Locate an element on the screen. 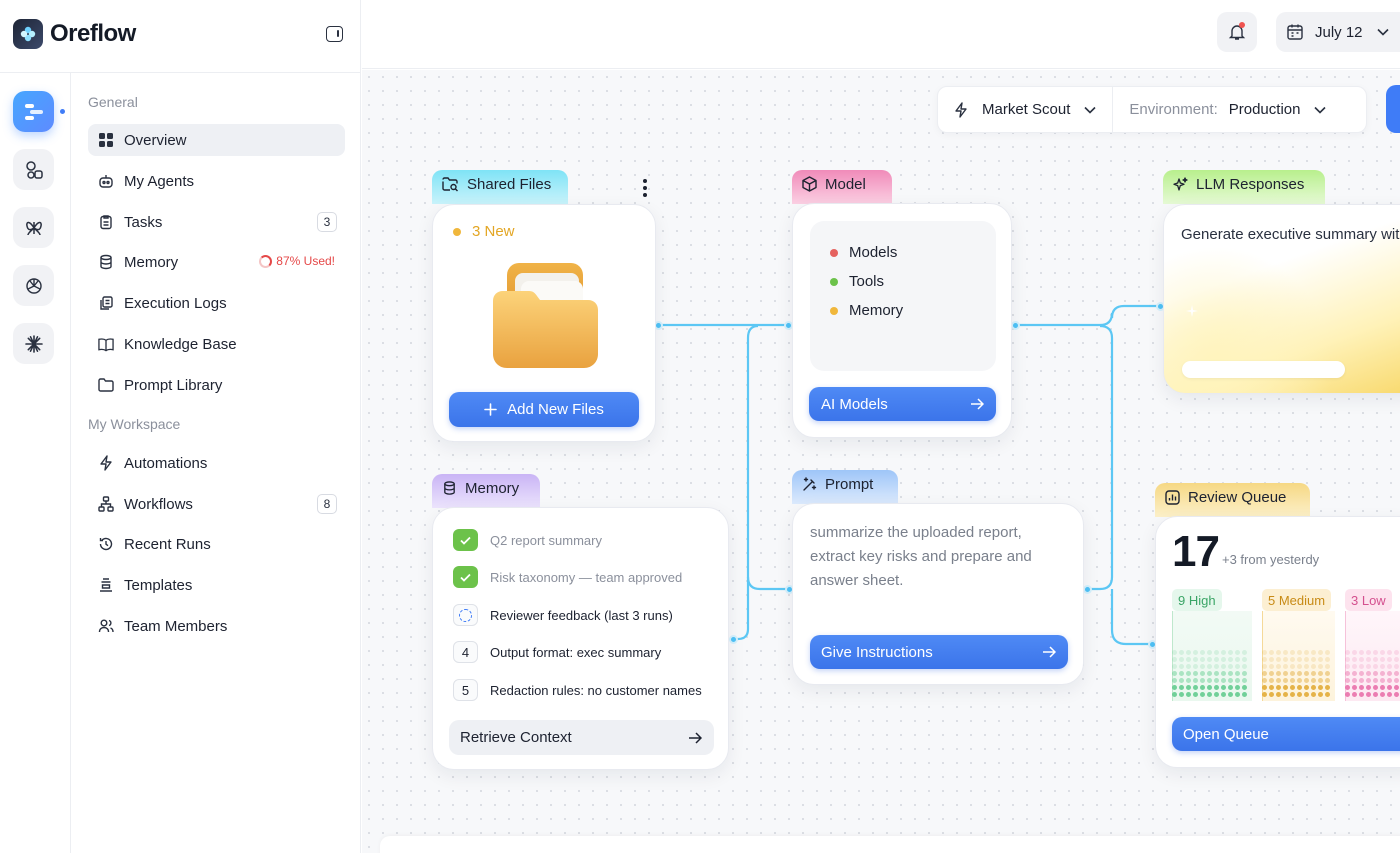 Image resolution: width=1400 pixels, height=853 pixels. model-option: Models is located at coordinates (863, 252).